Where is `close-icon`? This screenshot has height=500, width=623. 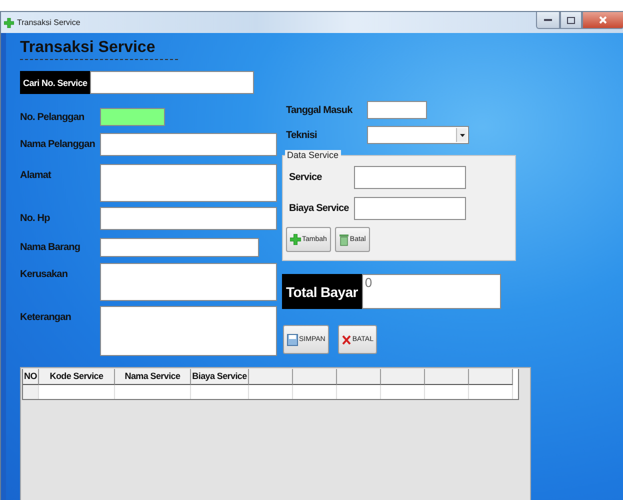
close-icon is located at coordinates (603, 20).